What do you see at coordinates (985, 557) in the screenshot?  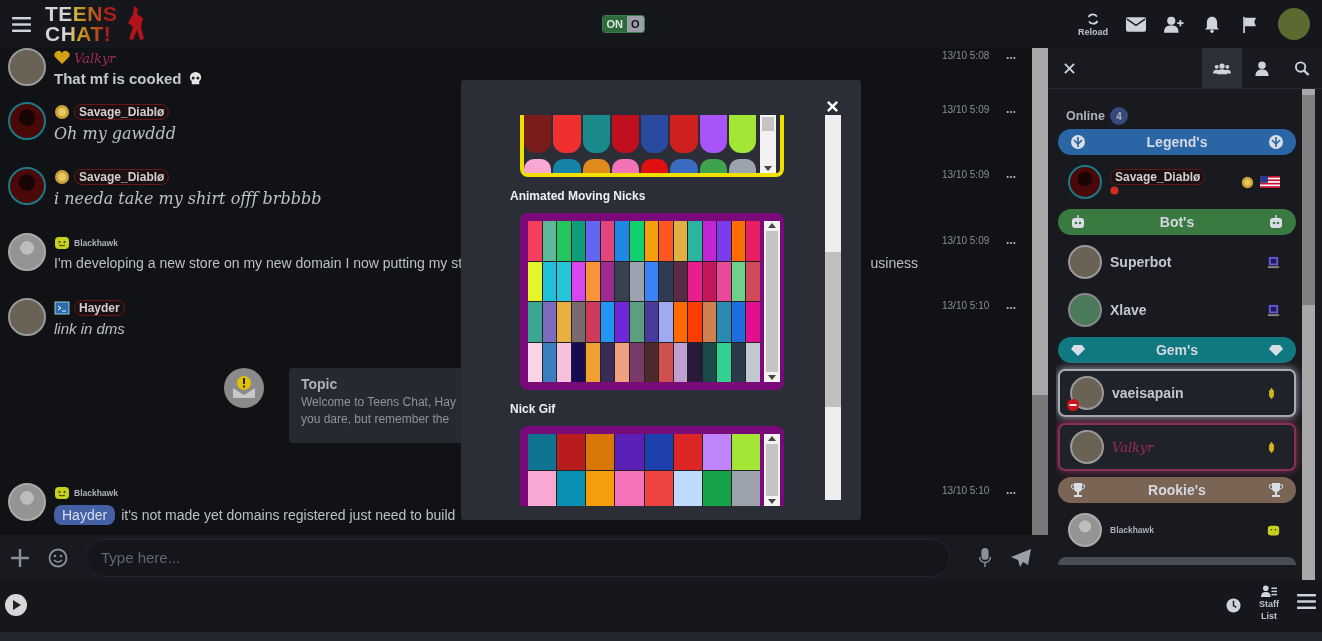 I see `microphone-icon` at bounding box center [985, 557].